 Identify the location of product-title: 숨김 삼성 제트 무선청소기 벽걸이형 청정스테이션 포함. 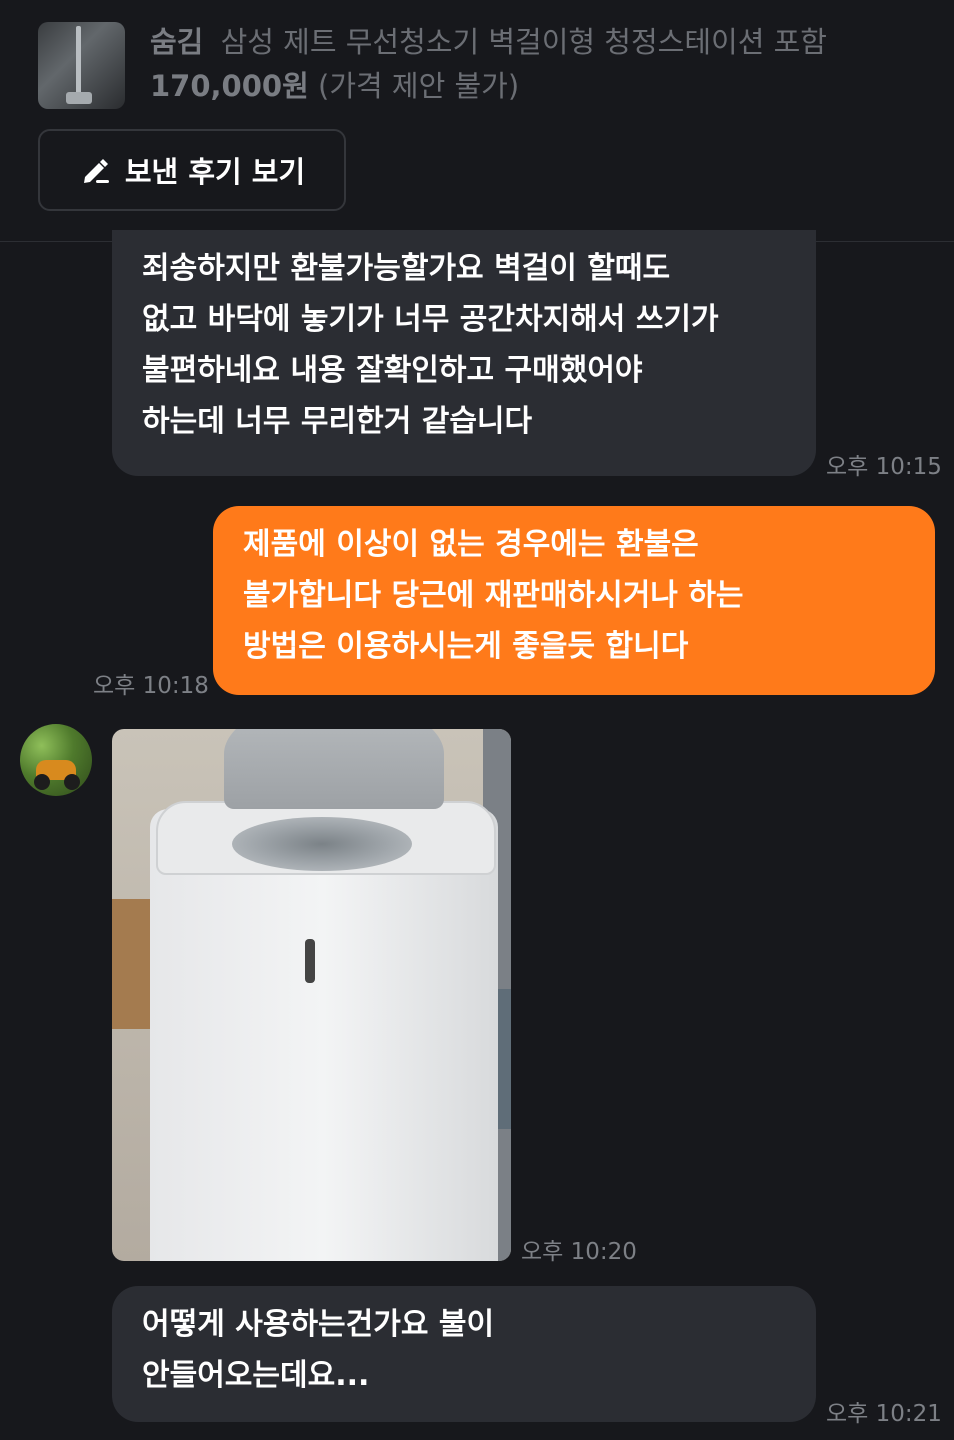
(545, 42).